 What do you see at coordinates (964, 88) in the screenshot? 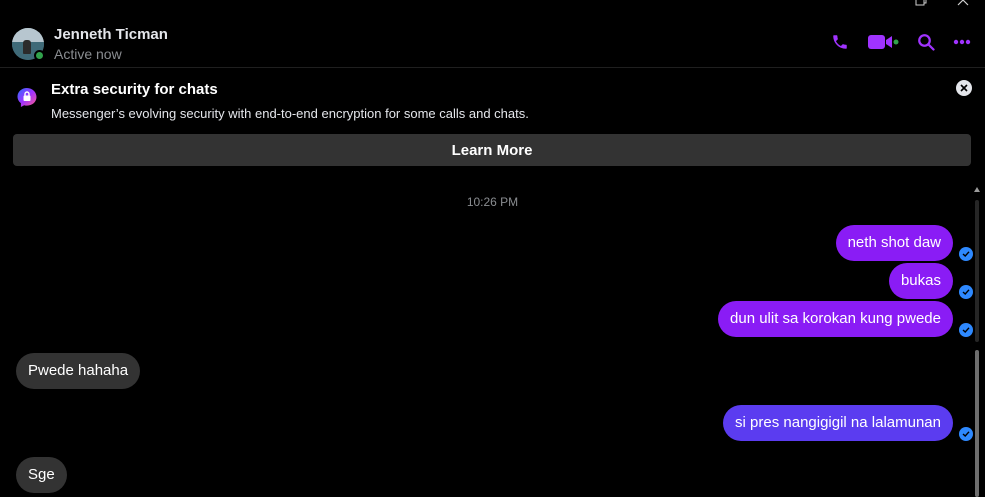
I see `close-icon` at bounding box center [964, 88].